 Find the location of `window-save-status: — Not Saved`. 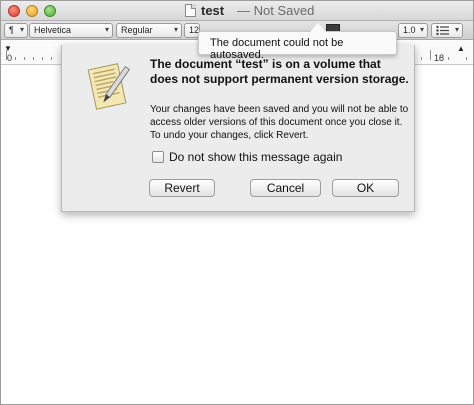

window-save-status: — Not Saved is located at coordinates (275, 10).